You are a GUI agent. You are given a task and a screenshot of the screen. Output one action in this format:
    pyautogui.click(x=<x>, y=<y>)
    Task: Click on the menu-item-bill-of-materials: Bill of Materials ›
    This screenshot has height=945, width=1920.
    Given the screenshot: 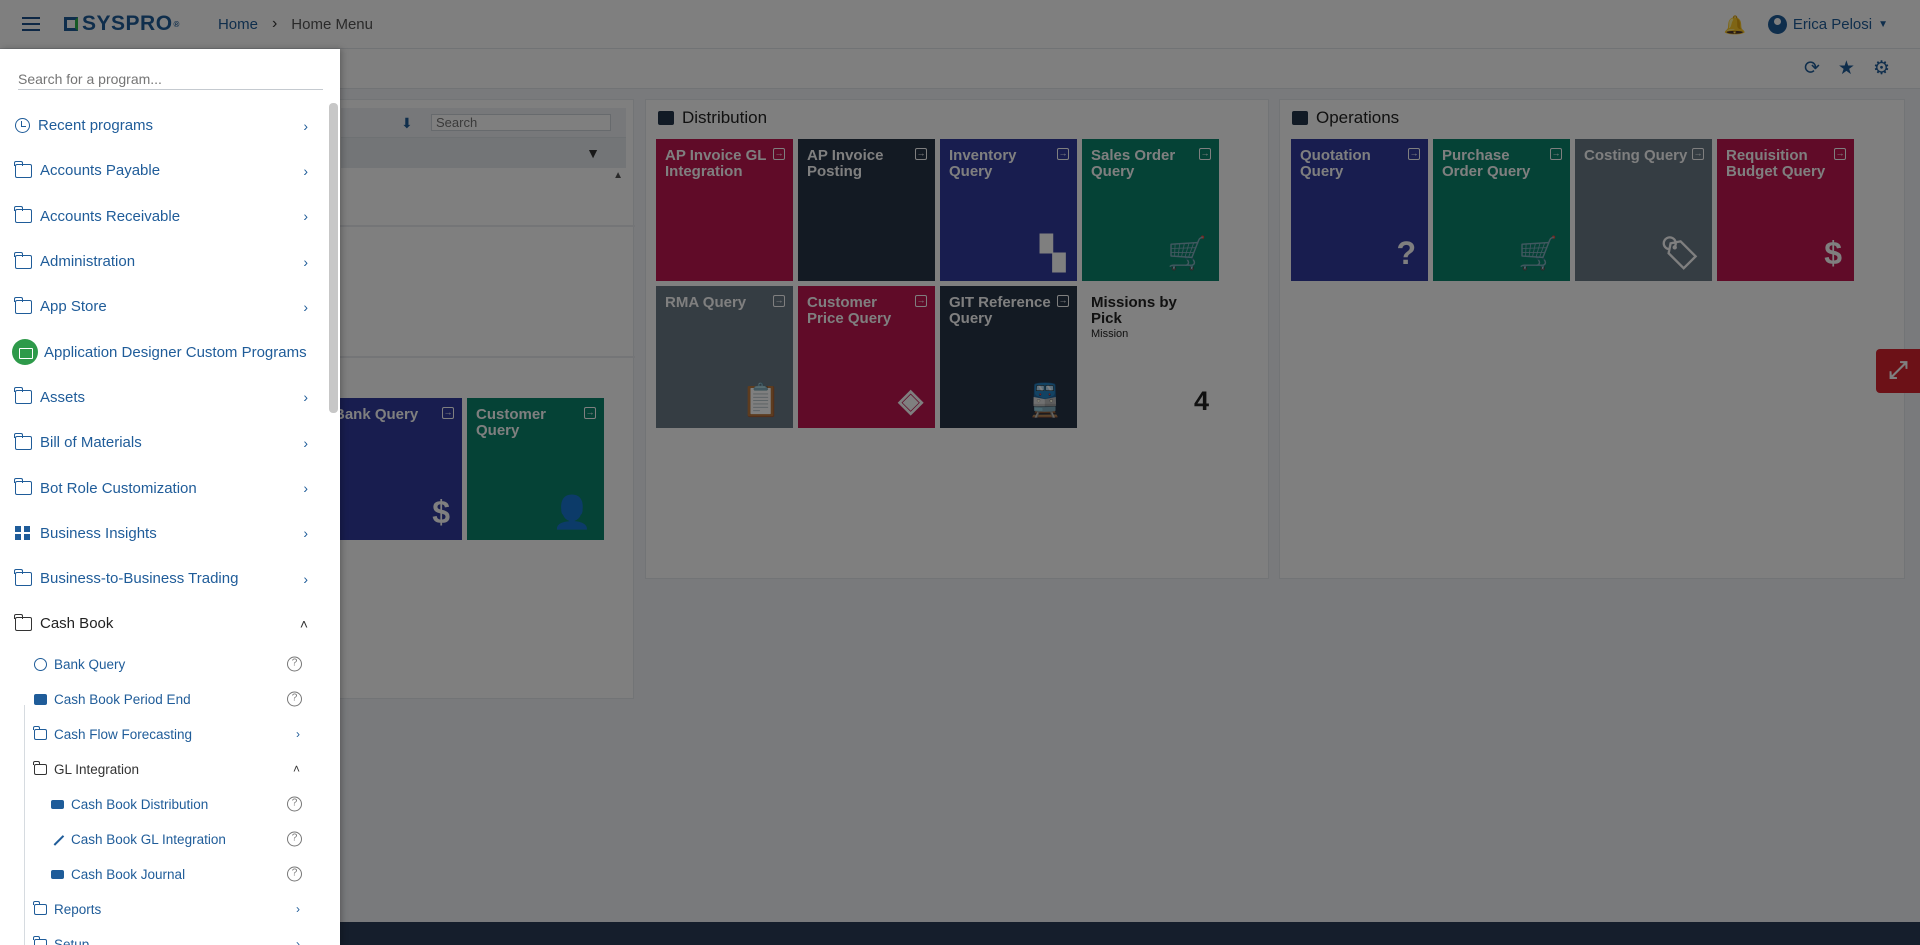 What is the action you would take?
    pyautogui.click(x=163, y=442)
    